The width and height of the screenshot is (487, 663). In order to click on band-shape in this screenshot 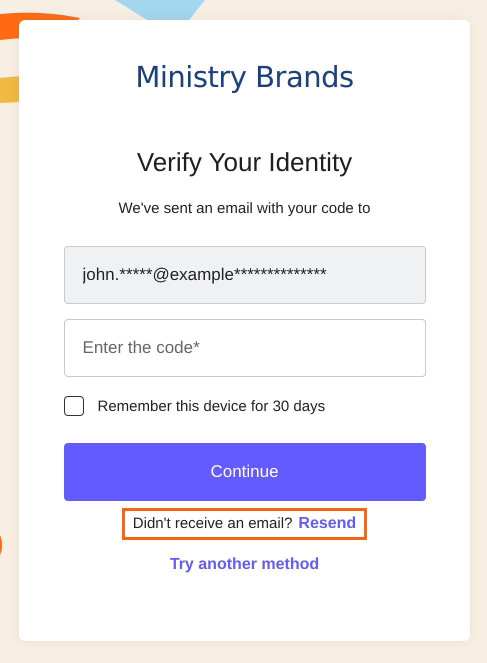, I will do `click(10, 89)`.